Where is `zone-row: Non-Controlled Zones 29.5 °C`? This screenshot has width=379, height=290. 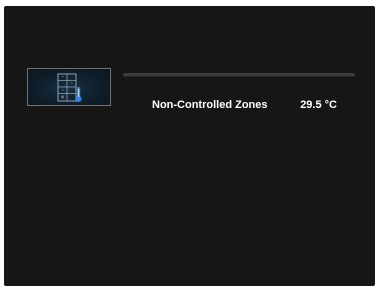
zone-row: Non-Controlled Zones 29.5 °C is located at coordinates (239, 105).